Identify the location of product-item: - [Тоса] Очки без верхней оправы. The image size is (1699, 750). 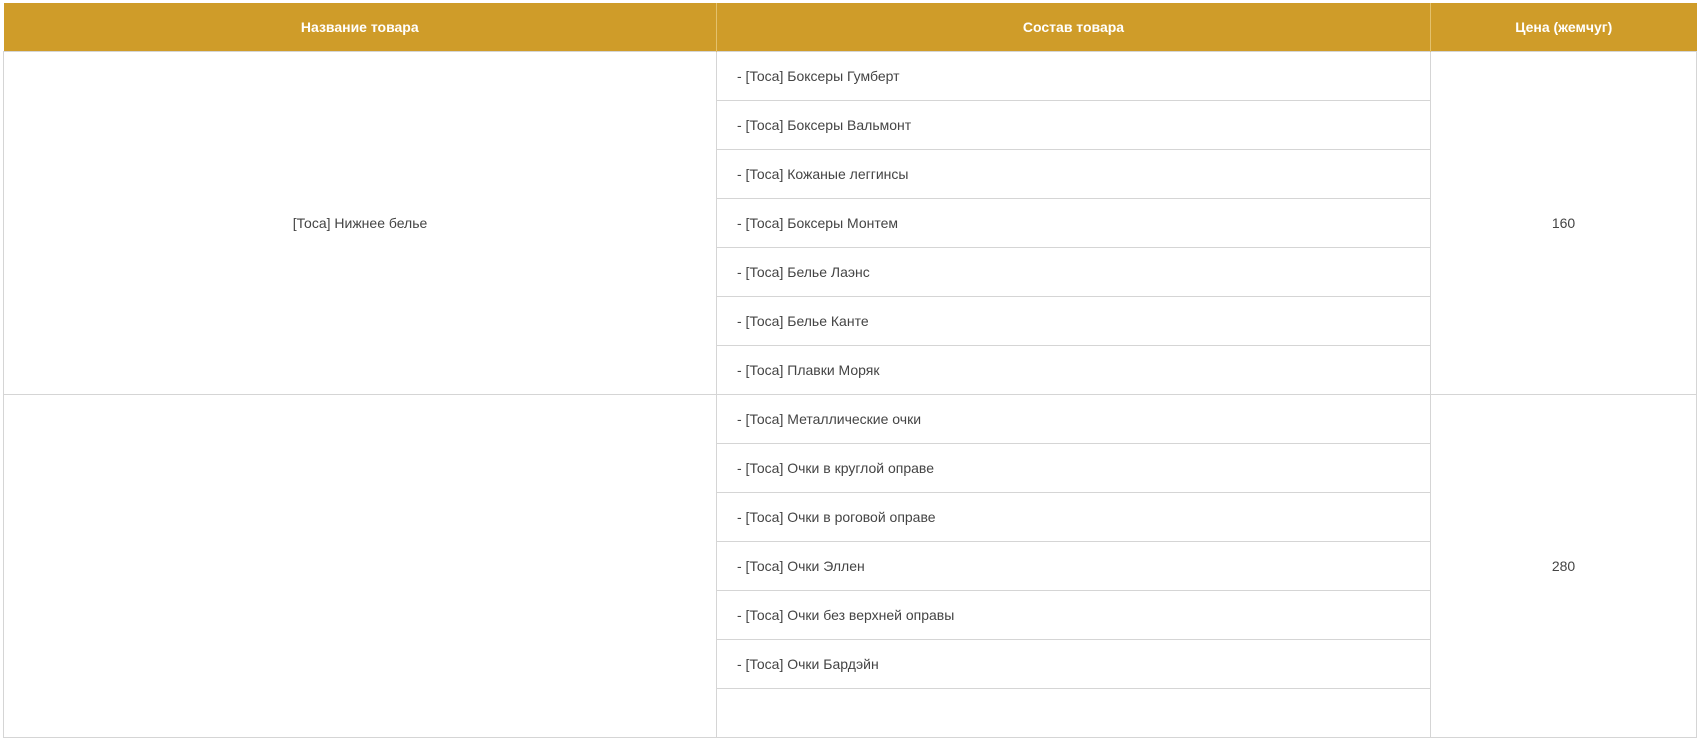
(1073, 615).